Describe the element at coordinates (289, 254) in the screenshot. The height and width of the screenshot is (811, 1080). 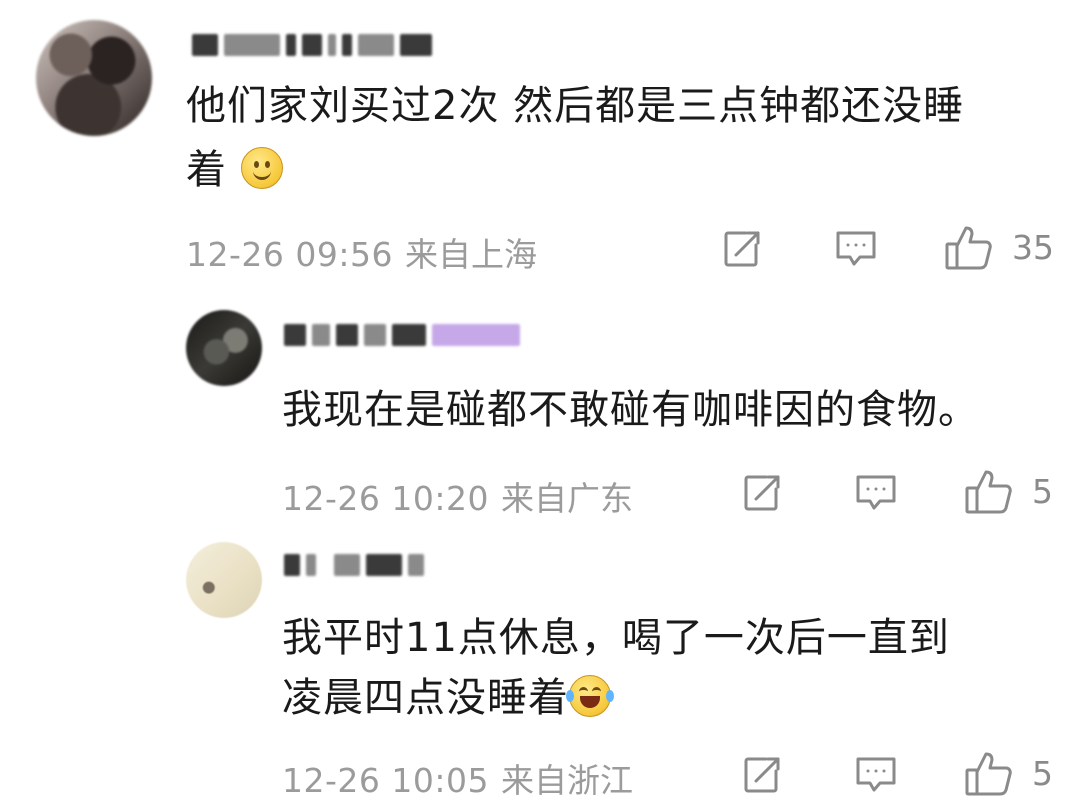
I see `comment-time: 12-26 09:56` at that location.